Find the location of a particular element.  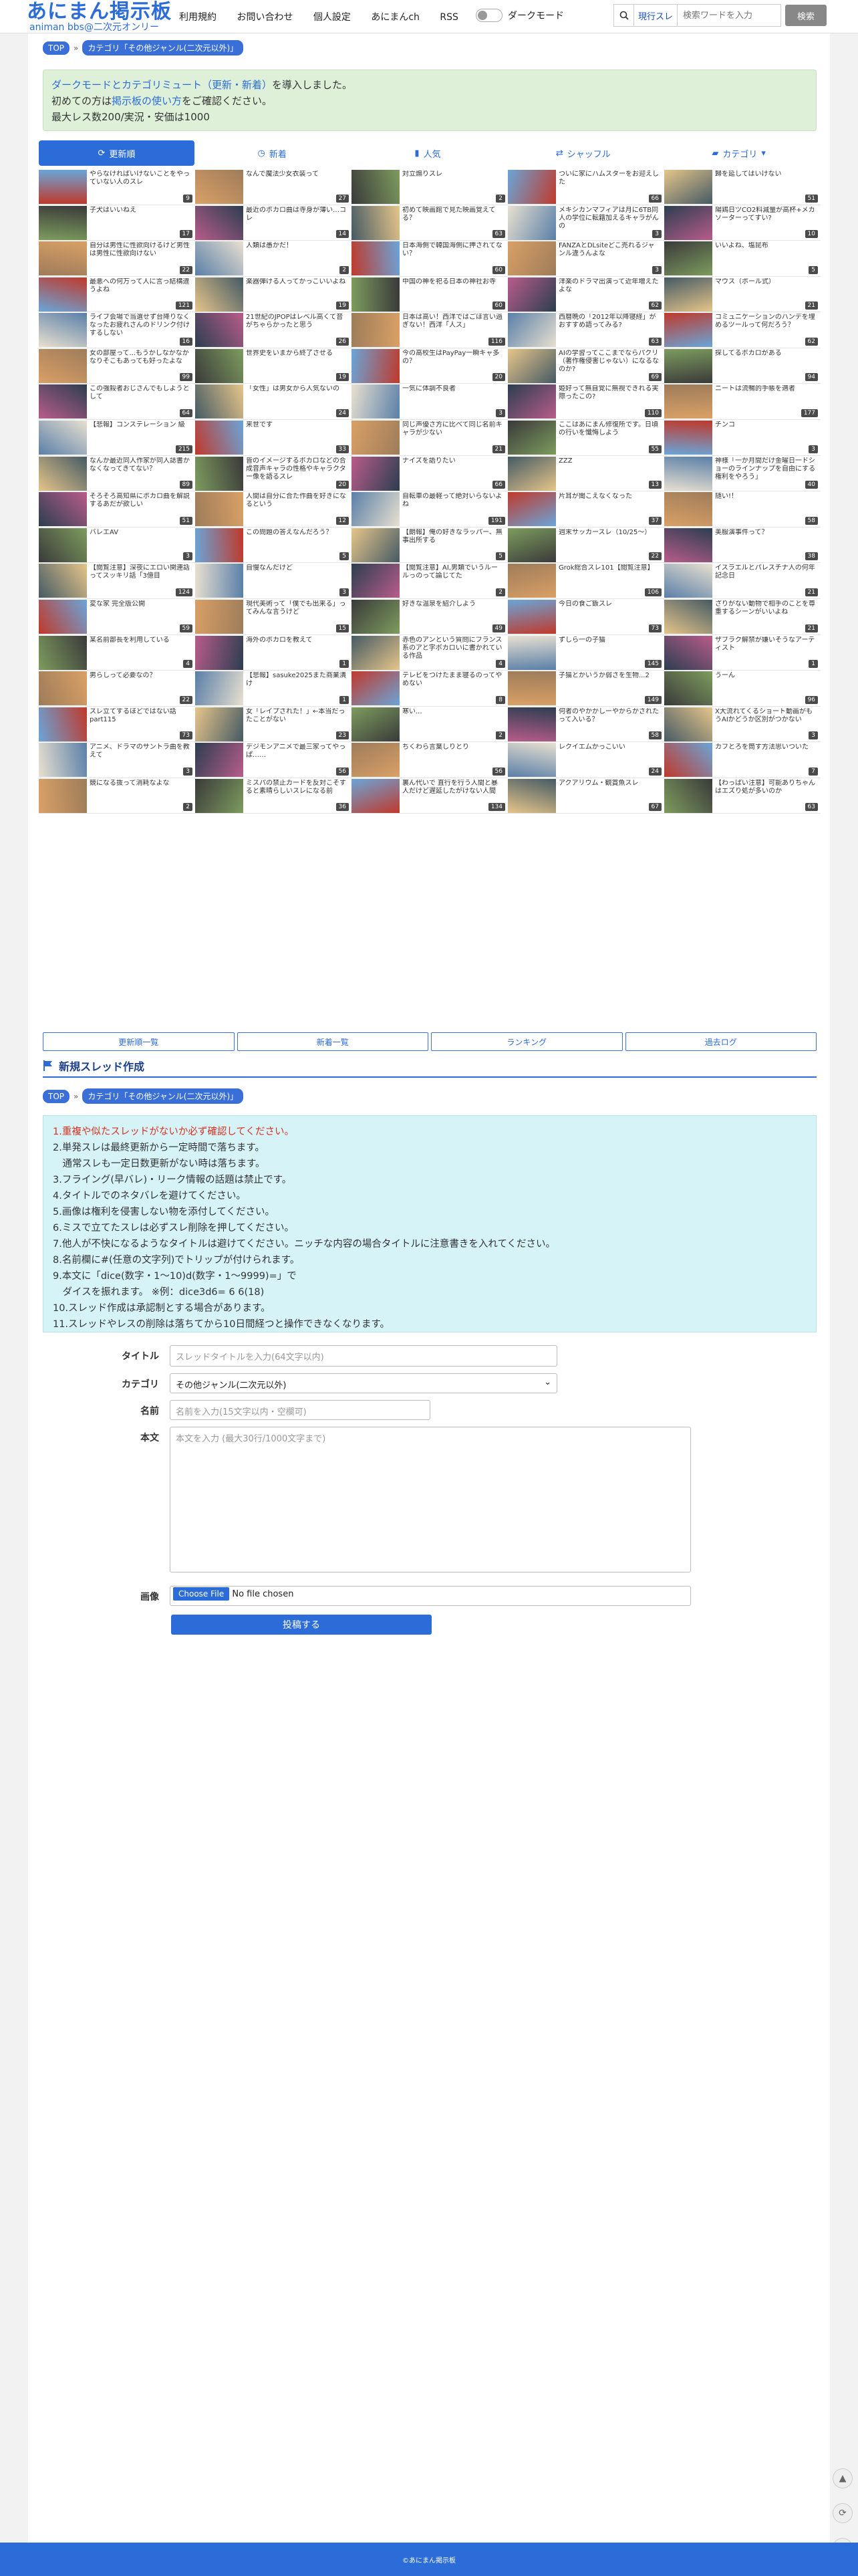

thread-title: なんで魔法少女衣装って is located at coordinates (296, 174).